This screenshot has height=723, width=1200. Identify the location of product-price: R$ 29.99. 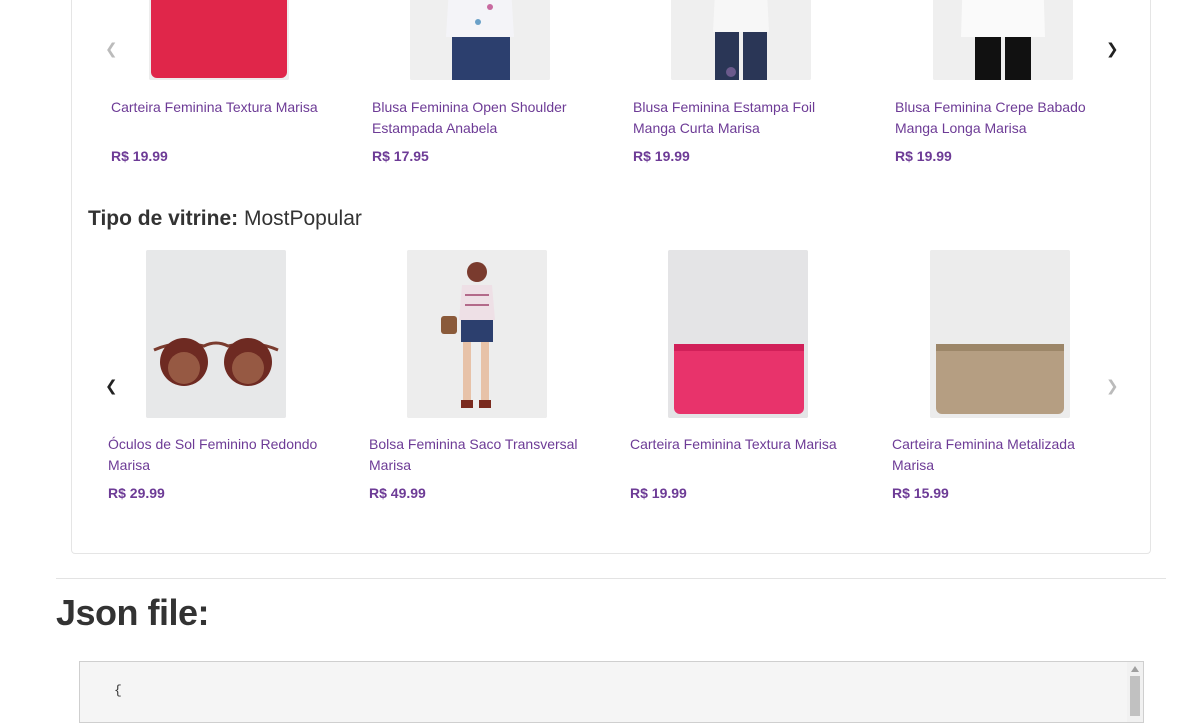
(136, 493).